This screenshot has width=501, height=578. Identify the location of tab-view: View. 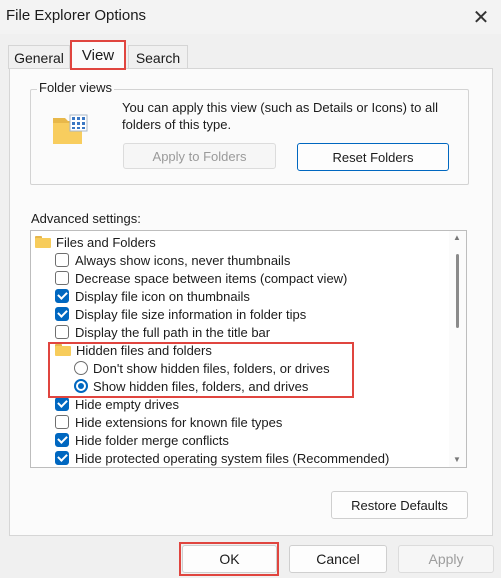
(98, 55).